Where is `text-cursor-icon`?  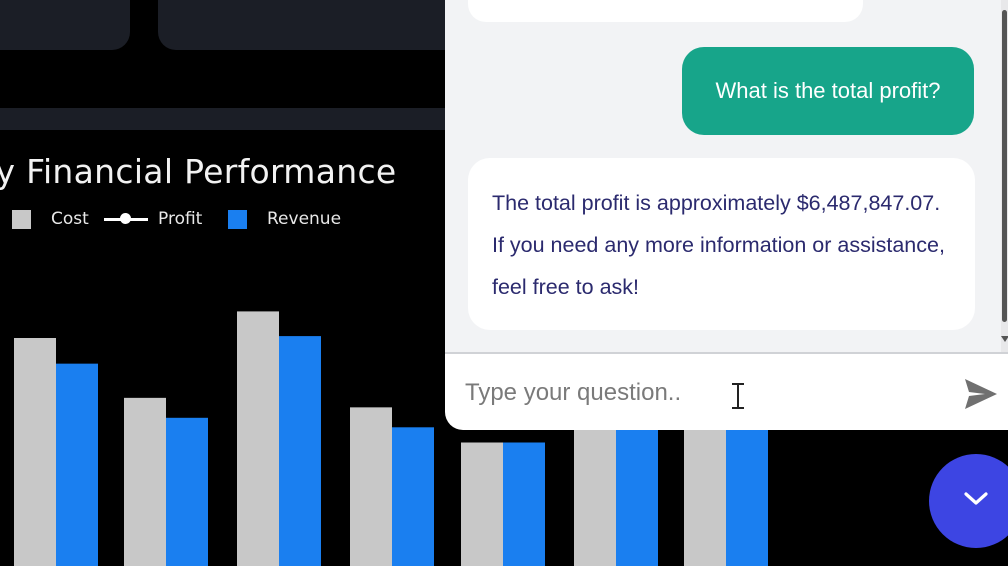
text-cursor-icon is located at coordinates (738, 396).